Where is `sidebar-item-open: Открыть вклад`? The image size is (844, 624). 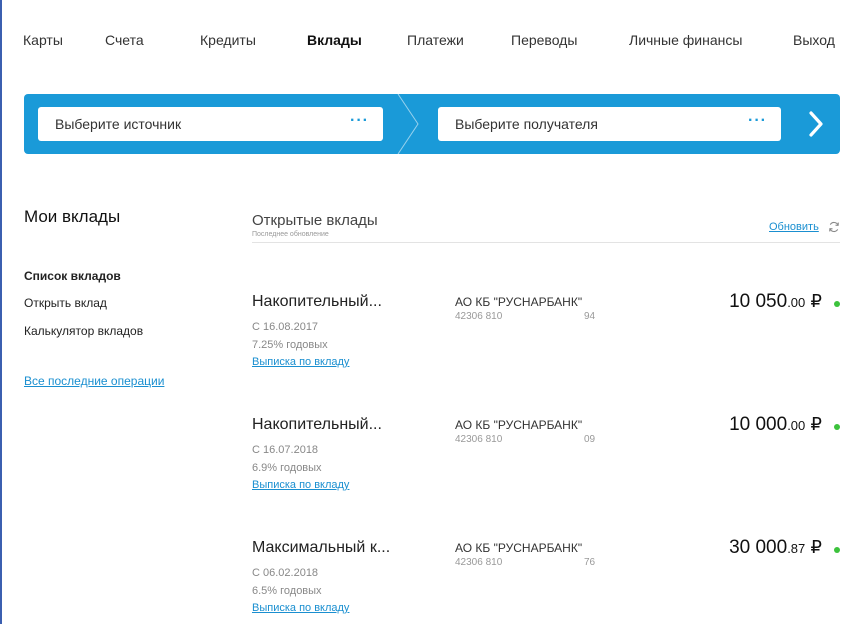 sidebar-item-open: Открыть вклад is located at coordinates (65, 303).